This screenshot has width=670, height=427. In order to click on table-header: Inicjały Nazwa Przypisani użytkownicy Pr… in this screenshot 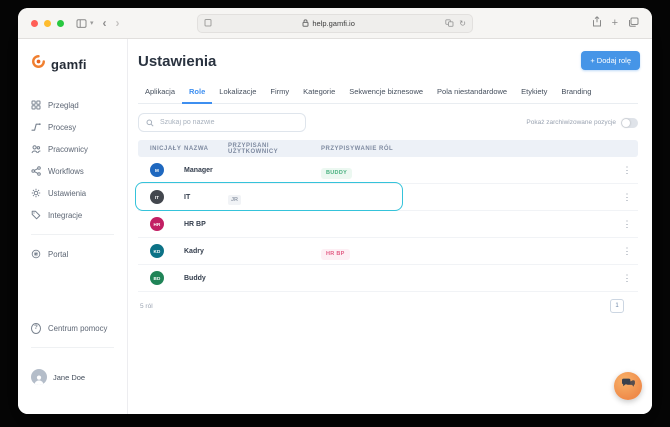, I will do `click(388, 148)`.